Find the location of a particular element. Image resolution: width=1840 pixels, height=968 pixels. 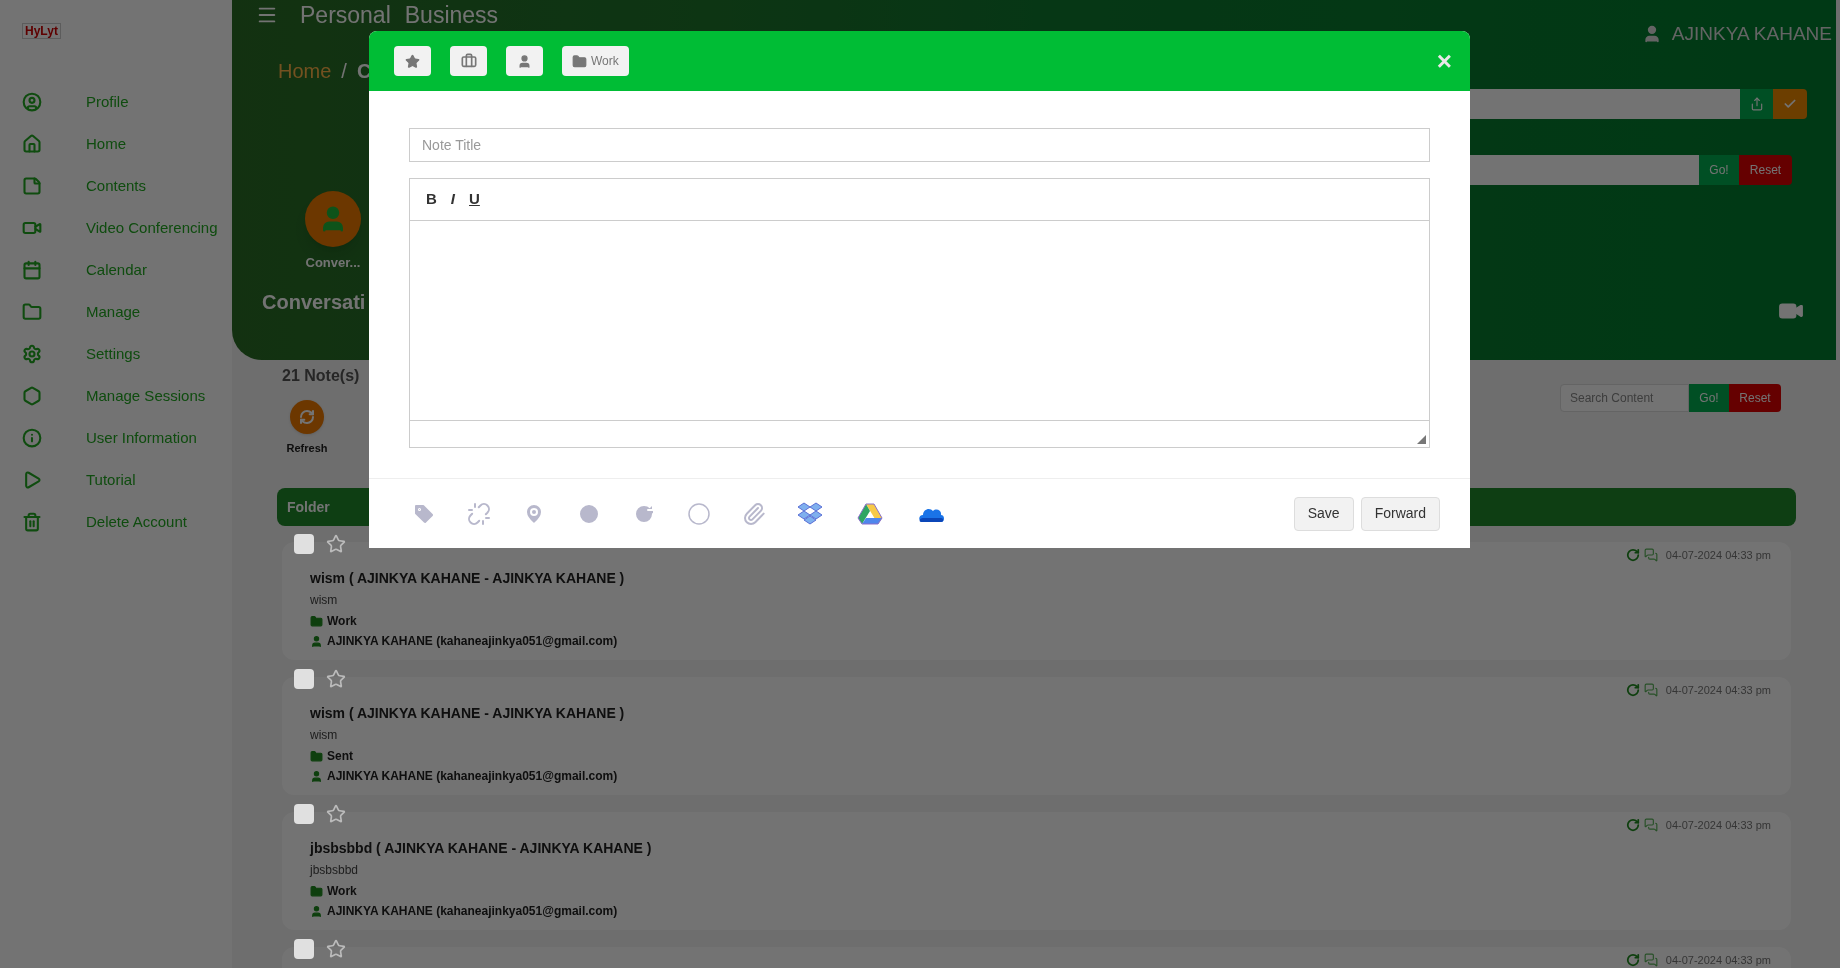

business-button is located at coordinates (468, 61).